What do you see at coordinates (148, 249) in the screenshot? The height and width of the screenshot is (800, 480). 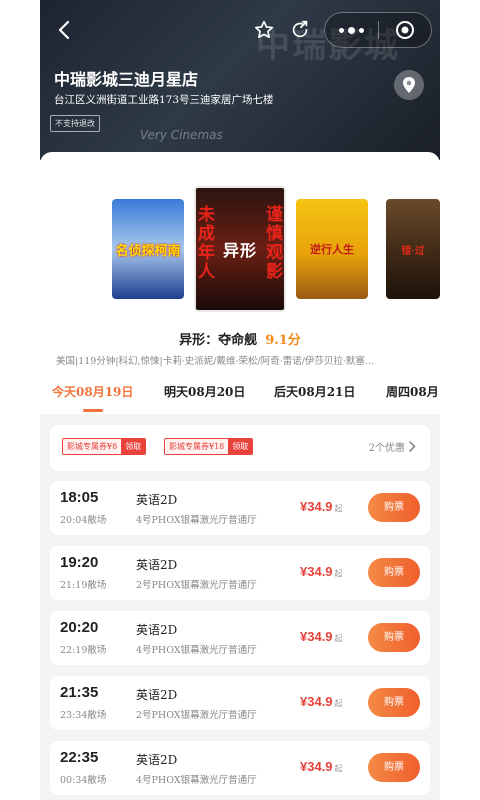 I see `movie-poster: 名侦探柯南` at bounding box center [148, 249].